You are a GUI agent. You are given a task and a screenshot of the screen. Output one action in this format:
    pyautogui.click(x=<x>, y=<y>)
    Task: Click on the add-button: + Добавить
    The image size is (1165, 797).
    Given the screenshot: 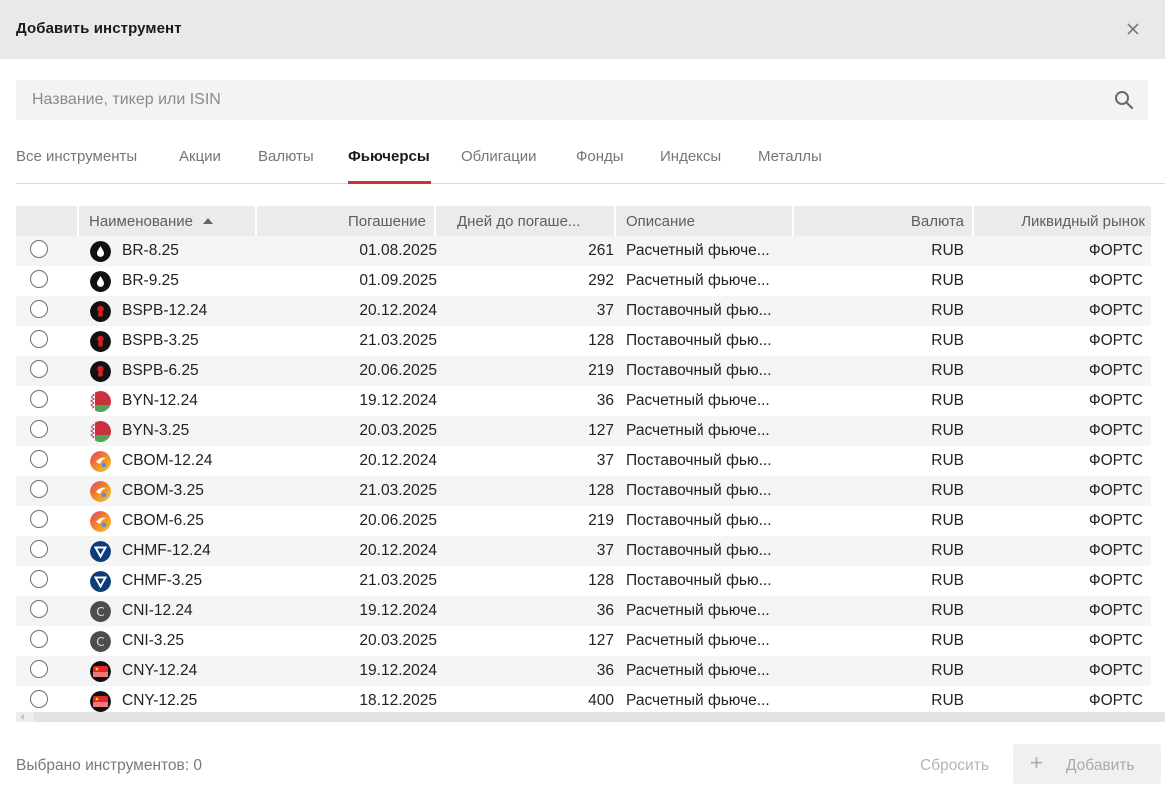 What is the action you would take?
    pyautogui.click(x=1087, y=764)
    